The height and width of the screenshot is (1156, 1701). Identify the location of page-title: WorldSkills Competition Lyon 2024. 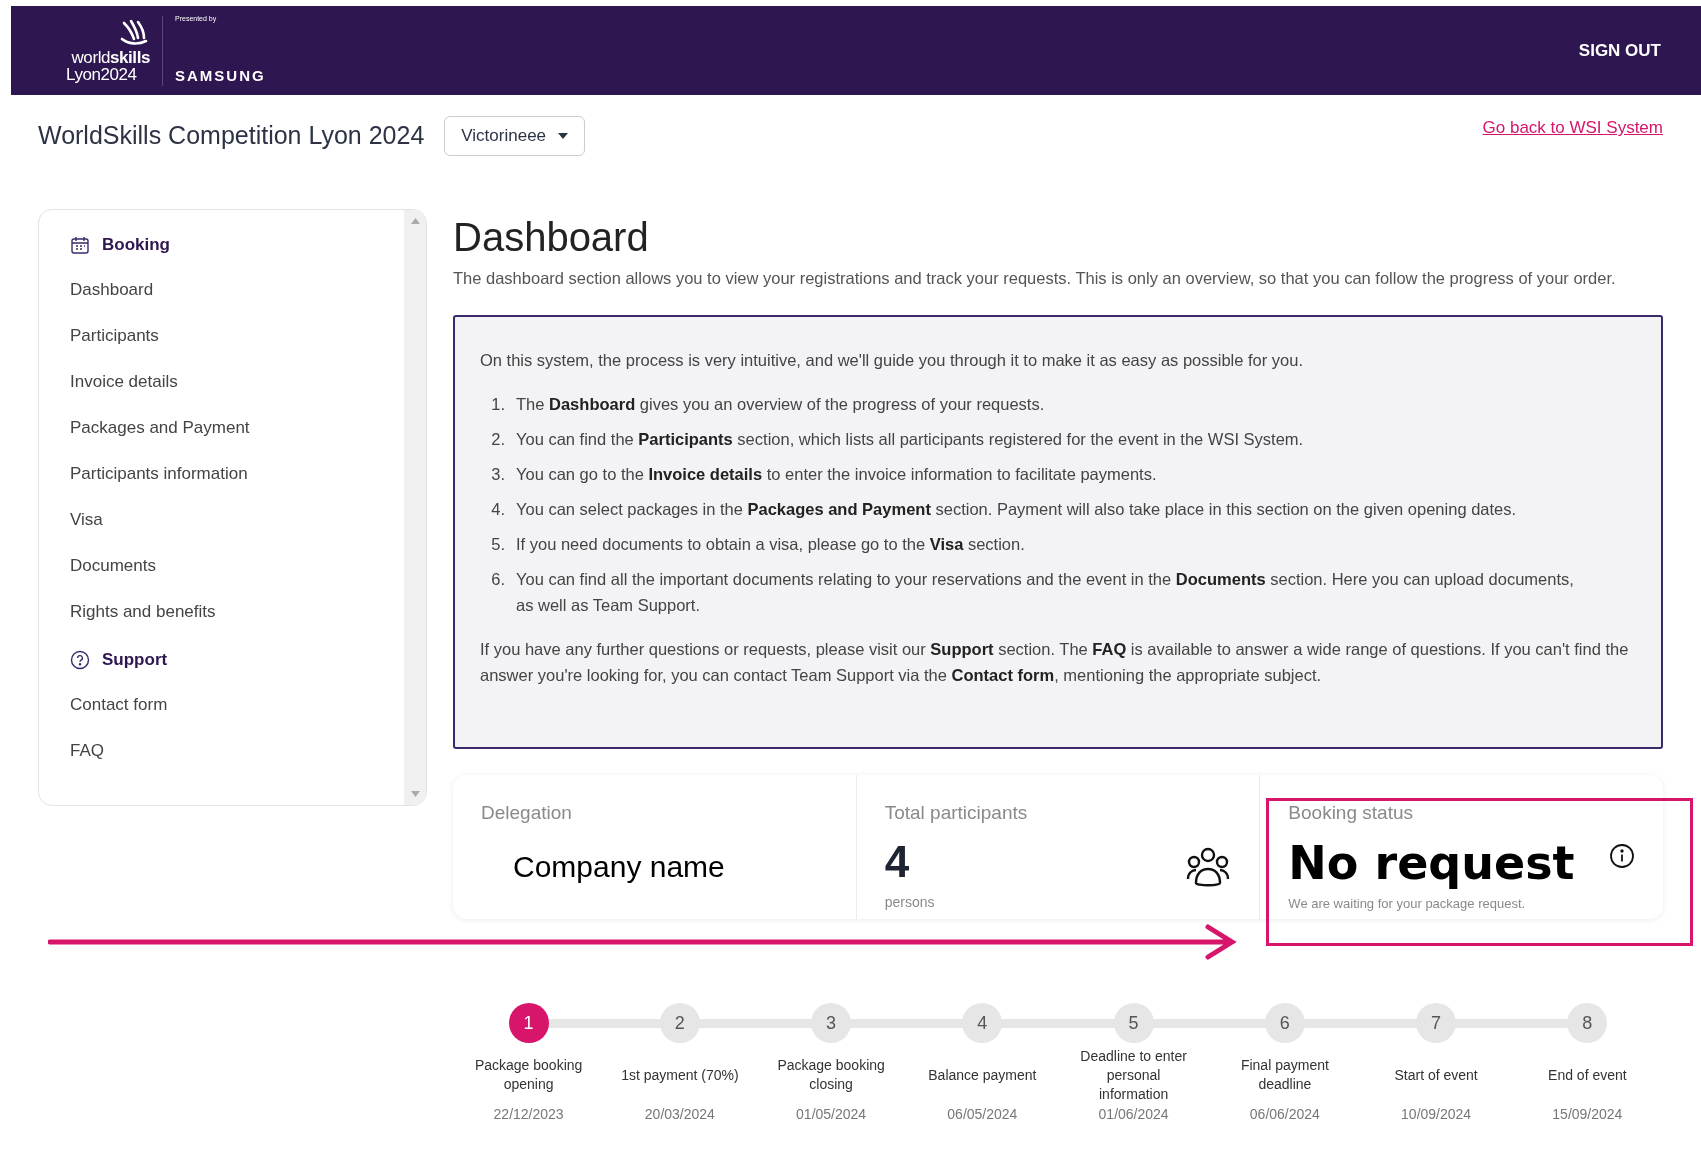
(231, 136).